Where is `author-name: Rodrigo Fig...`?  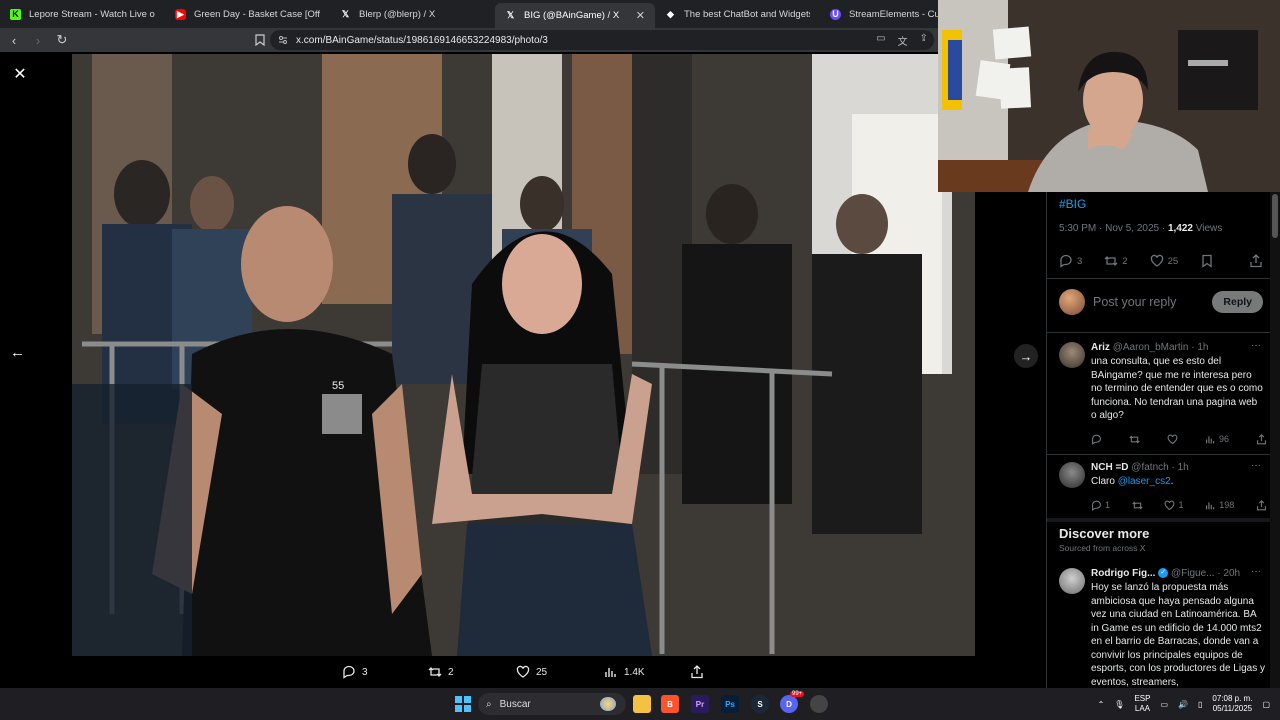
author-name: Rodrigo Fig... is located at coordinates (1123, 573).